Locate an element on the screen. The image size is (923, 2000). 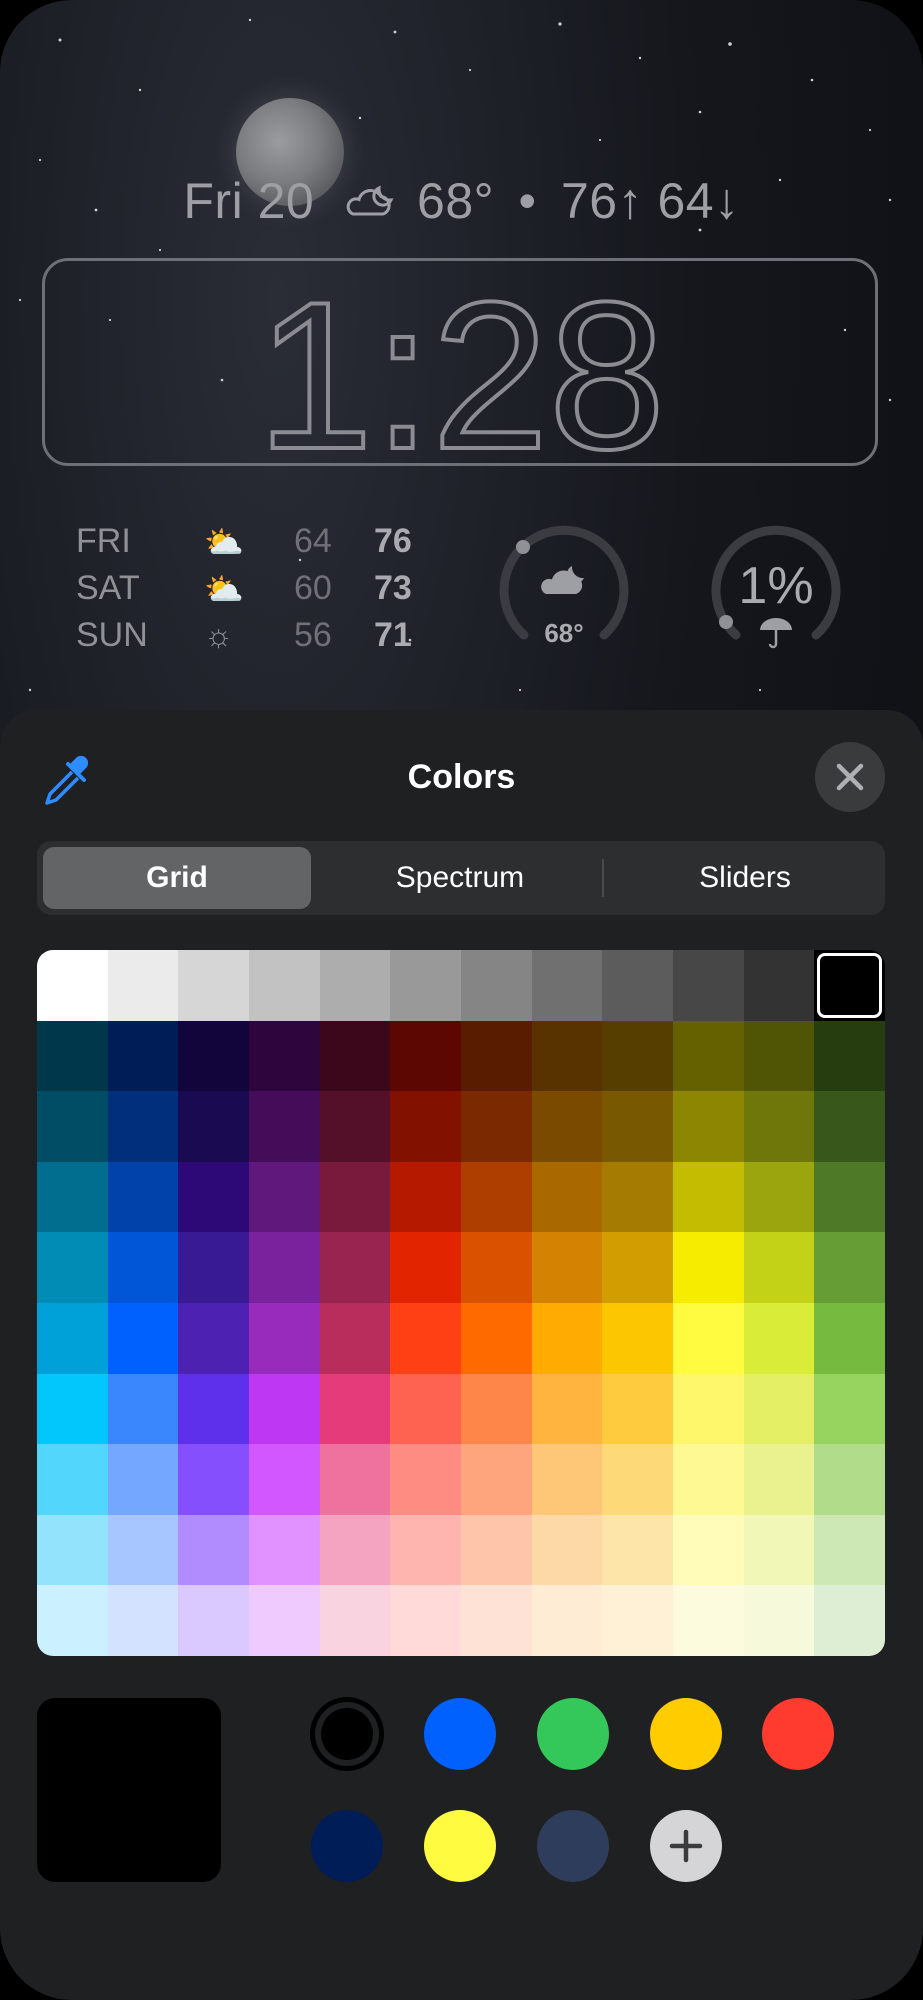
tab-grid: Grid is located at coordinates (177, 878).